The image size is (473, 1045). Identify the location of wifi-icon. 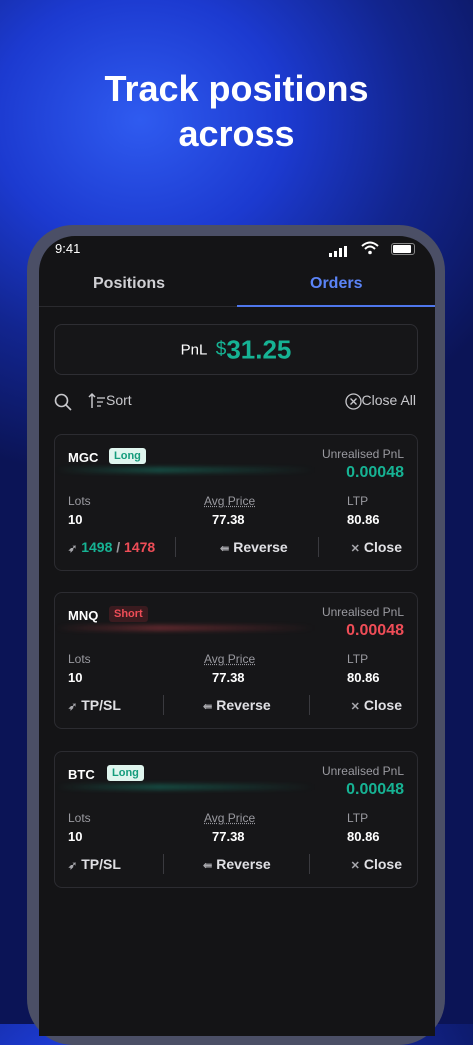
(370, 250).